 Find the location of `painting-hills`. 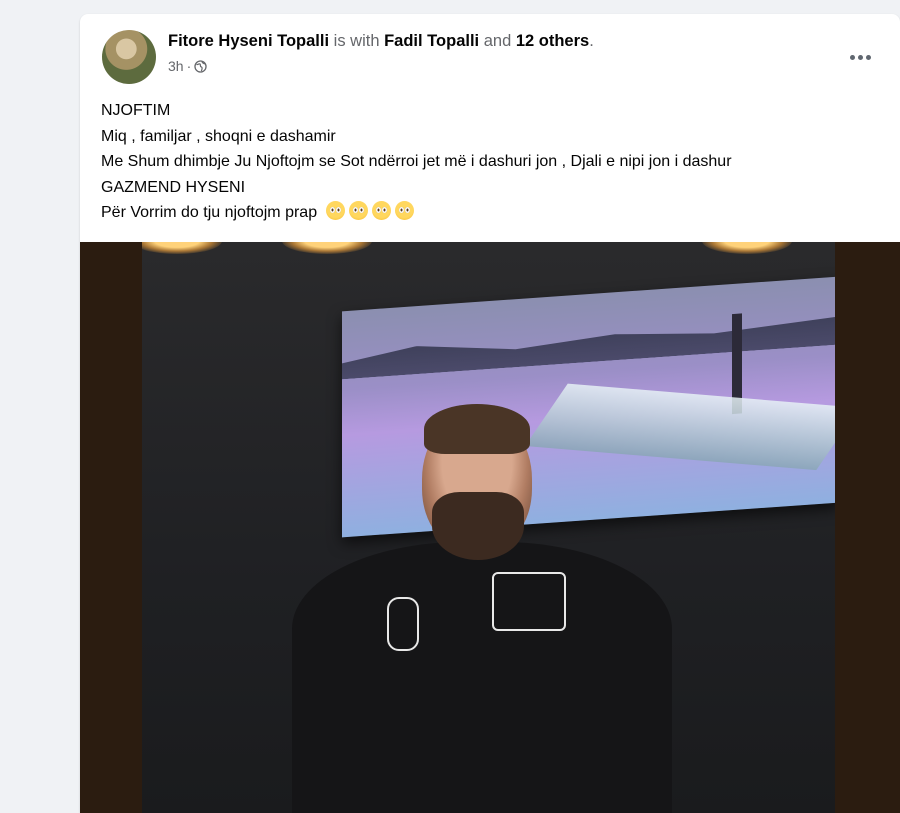

painting-hills is located at coordinates (588, 342).